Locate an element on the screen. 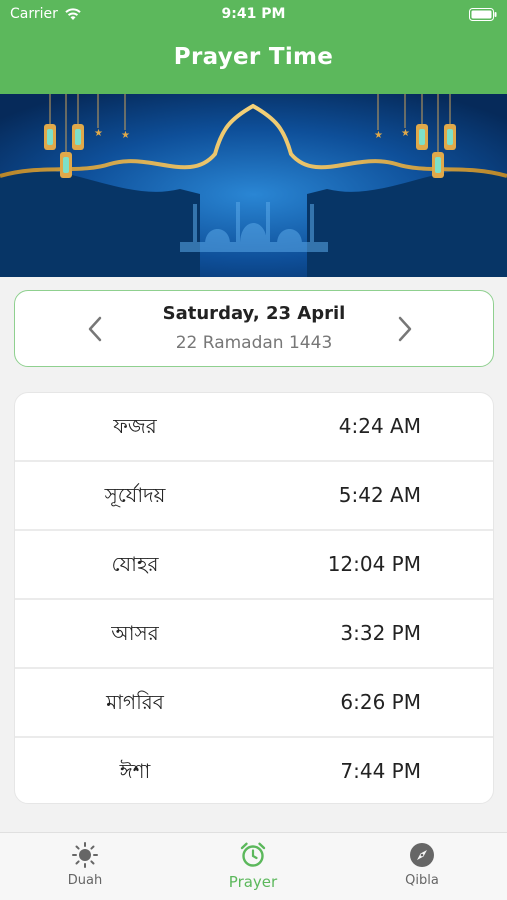 Image resolution: width=507 pixels, height=900 pixels. battery-icon is located at coordinates (483, 14).